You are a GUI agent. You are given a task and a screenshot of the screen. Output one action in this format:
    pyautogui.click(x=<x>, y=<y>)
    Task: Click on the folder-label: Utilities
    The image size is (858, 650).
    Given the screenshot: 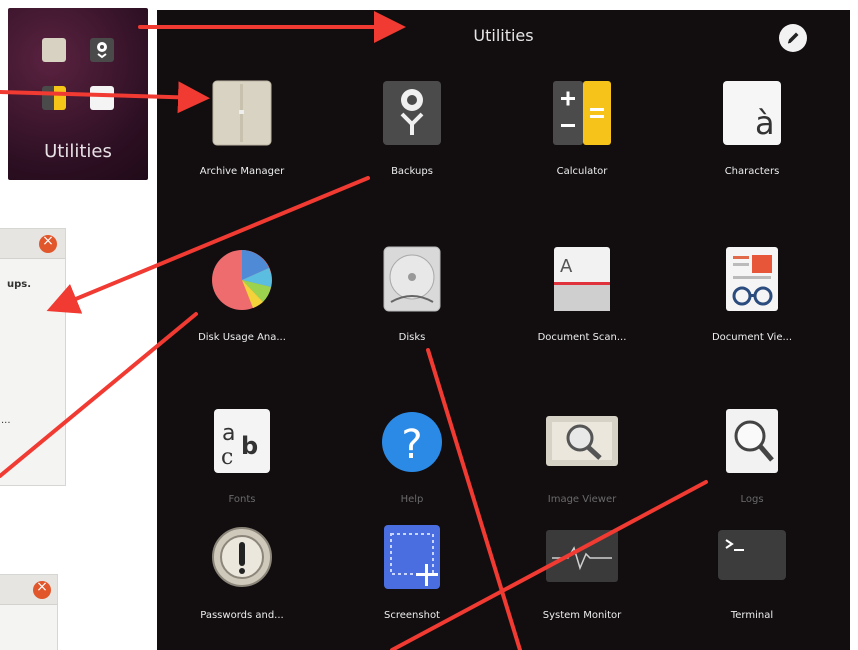 What is the action you would take?
    pyautogui.click(x=78, y=151)
    